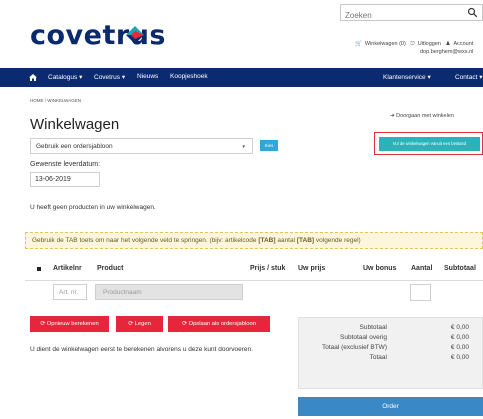 The height and width of the screenshot is (419, 483). I want to click on quantity-input, so click(420, 292).